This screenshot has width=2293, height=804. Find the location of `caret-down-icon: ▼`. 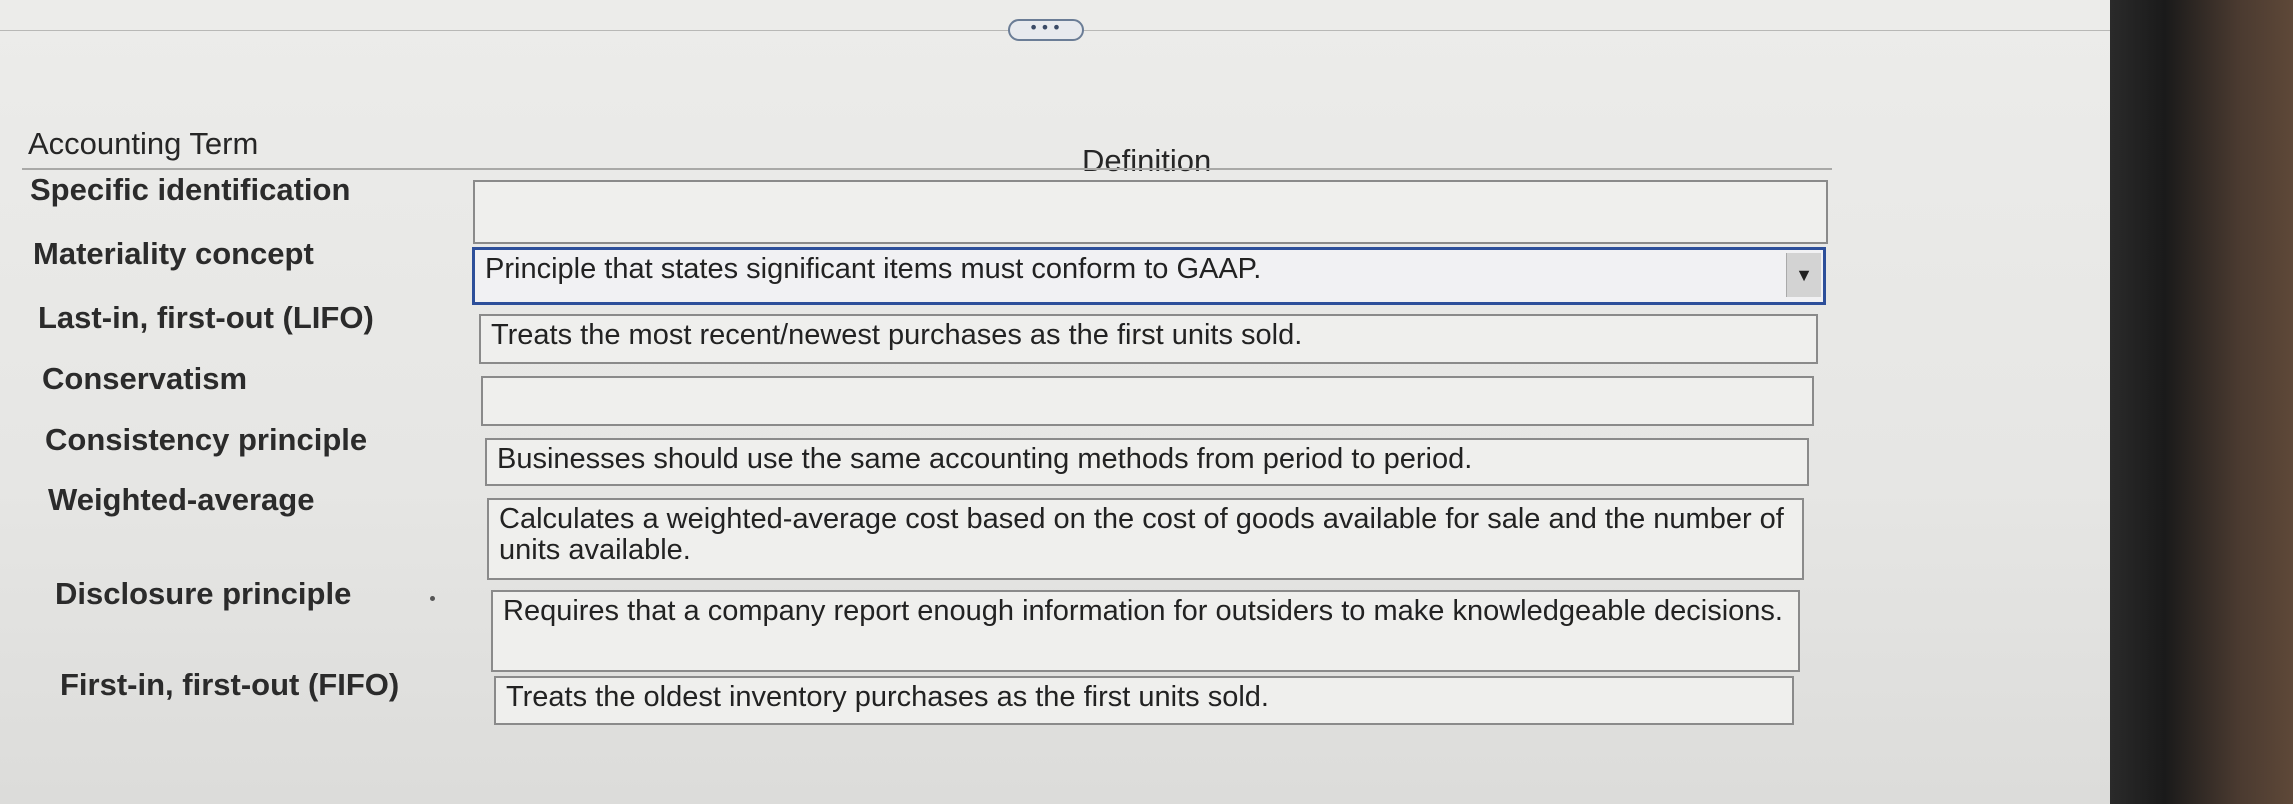

caret-down-icon: ▼ is located at coordinates (1803, 275).